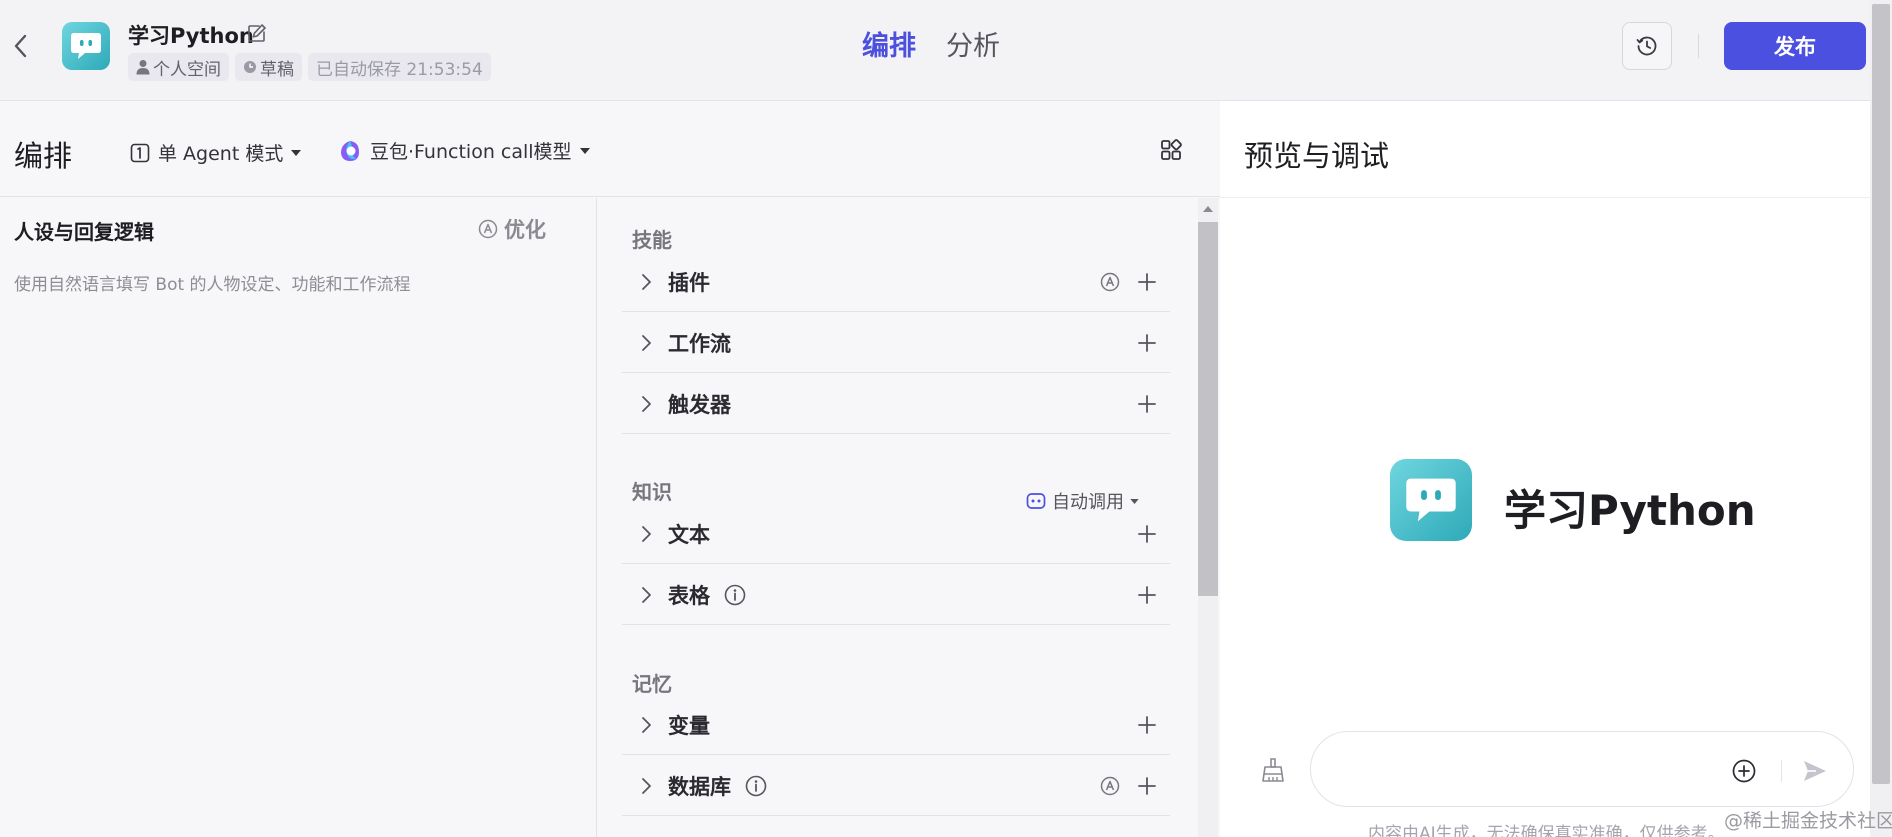 Image resolution: width=1892 pixels, height=837 pixels. I want to click on status-label: 草稿, so click(277, 69).